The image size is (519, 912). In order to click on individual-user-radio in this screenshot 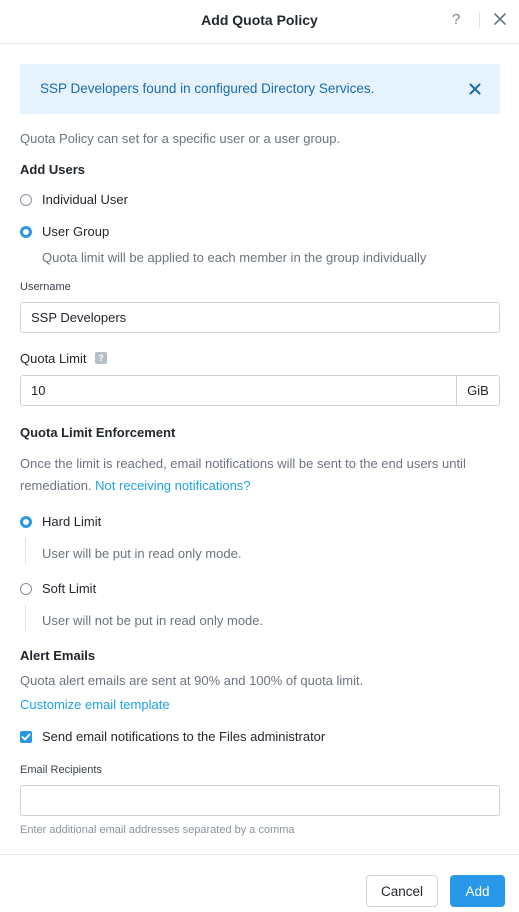, I will do `click(26, 200)`.